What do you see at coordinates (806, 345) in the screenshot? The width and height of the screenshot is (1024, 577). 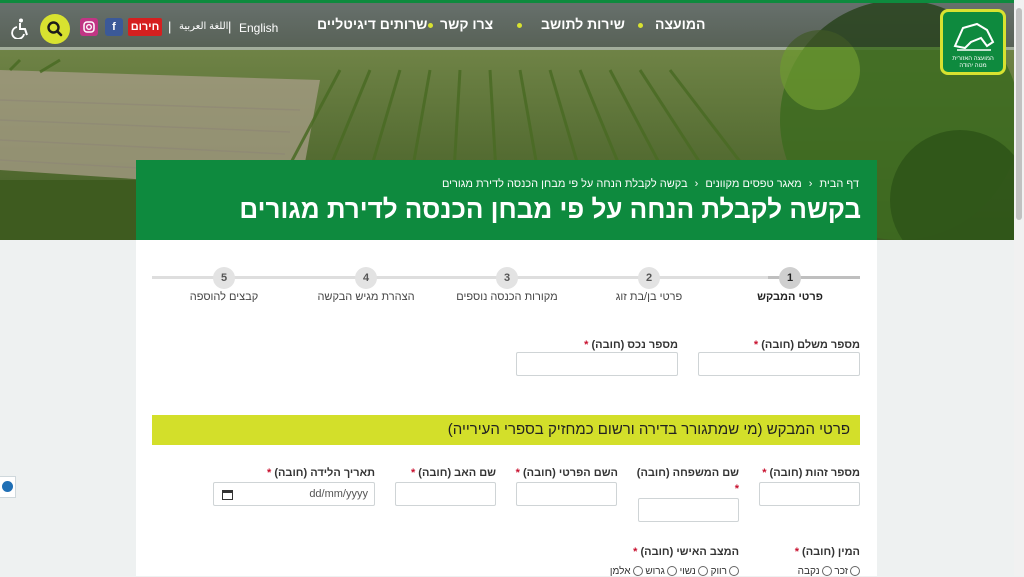 I see `payer-number-label: מספר משלם (חובה) *` at bounding box center [806, 345].